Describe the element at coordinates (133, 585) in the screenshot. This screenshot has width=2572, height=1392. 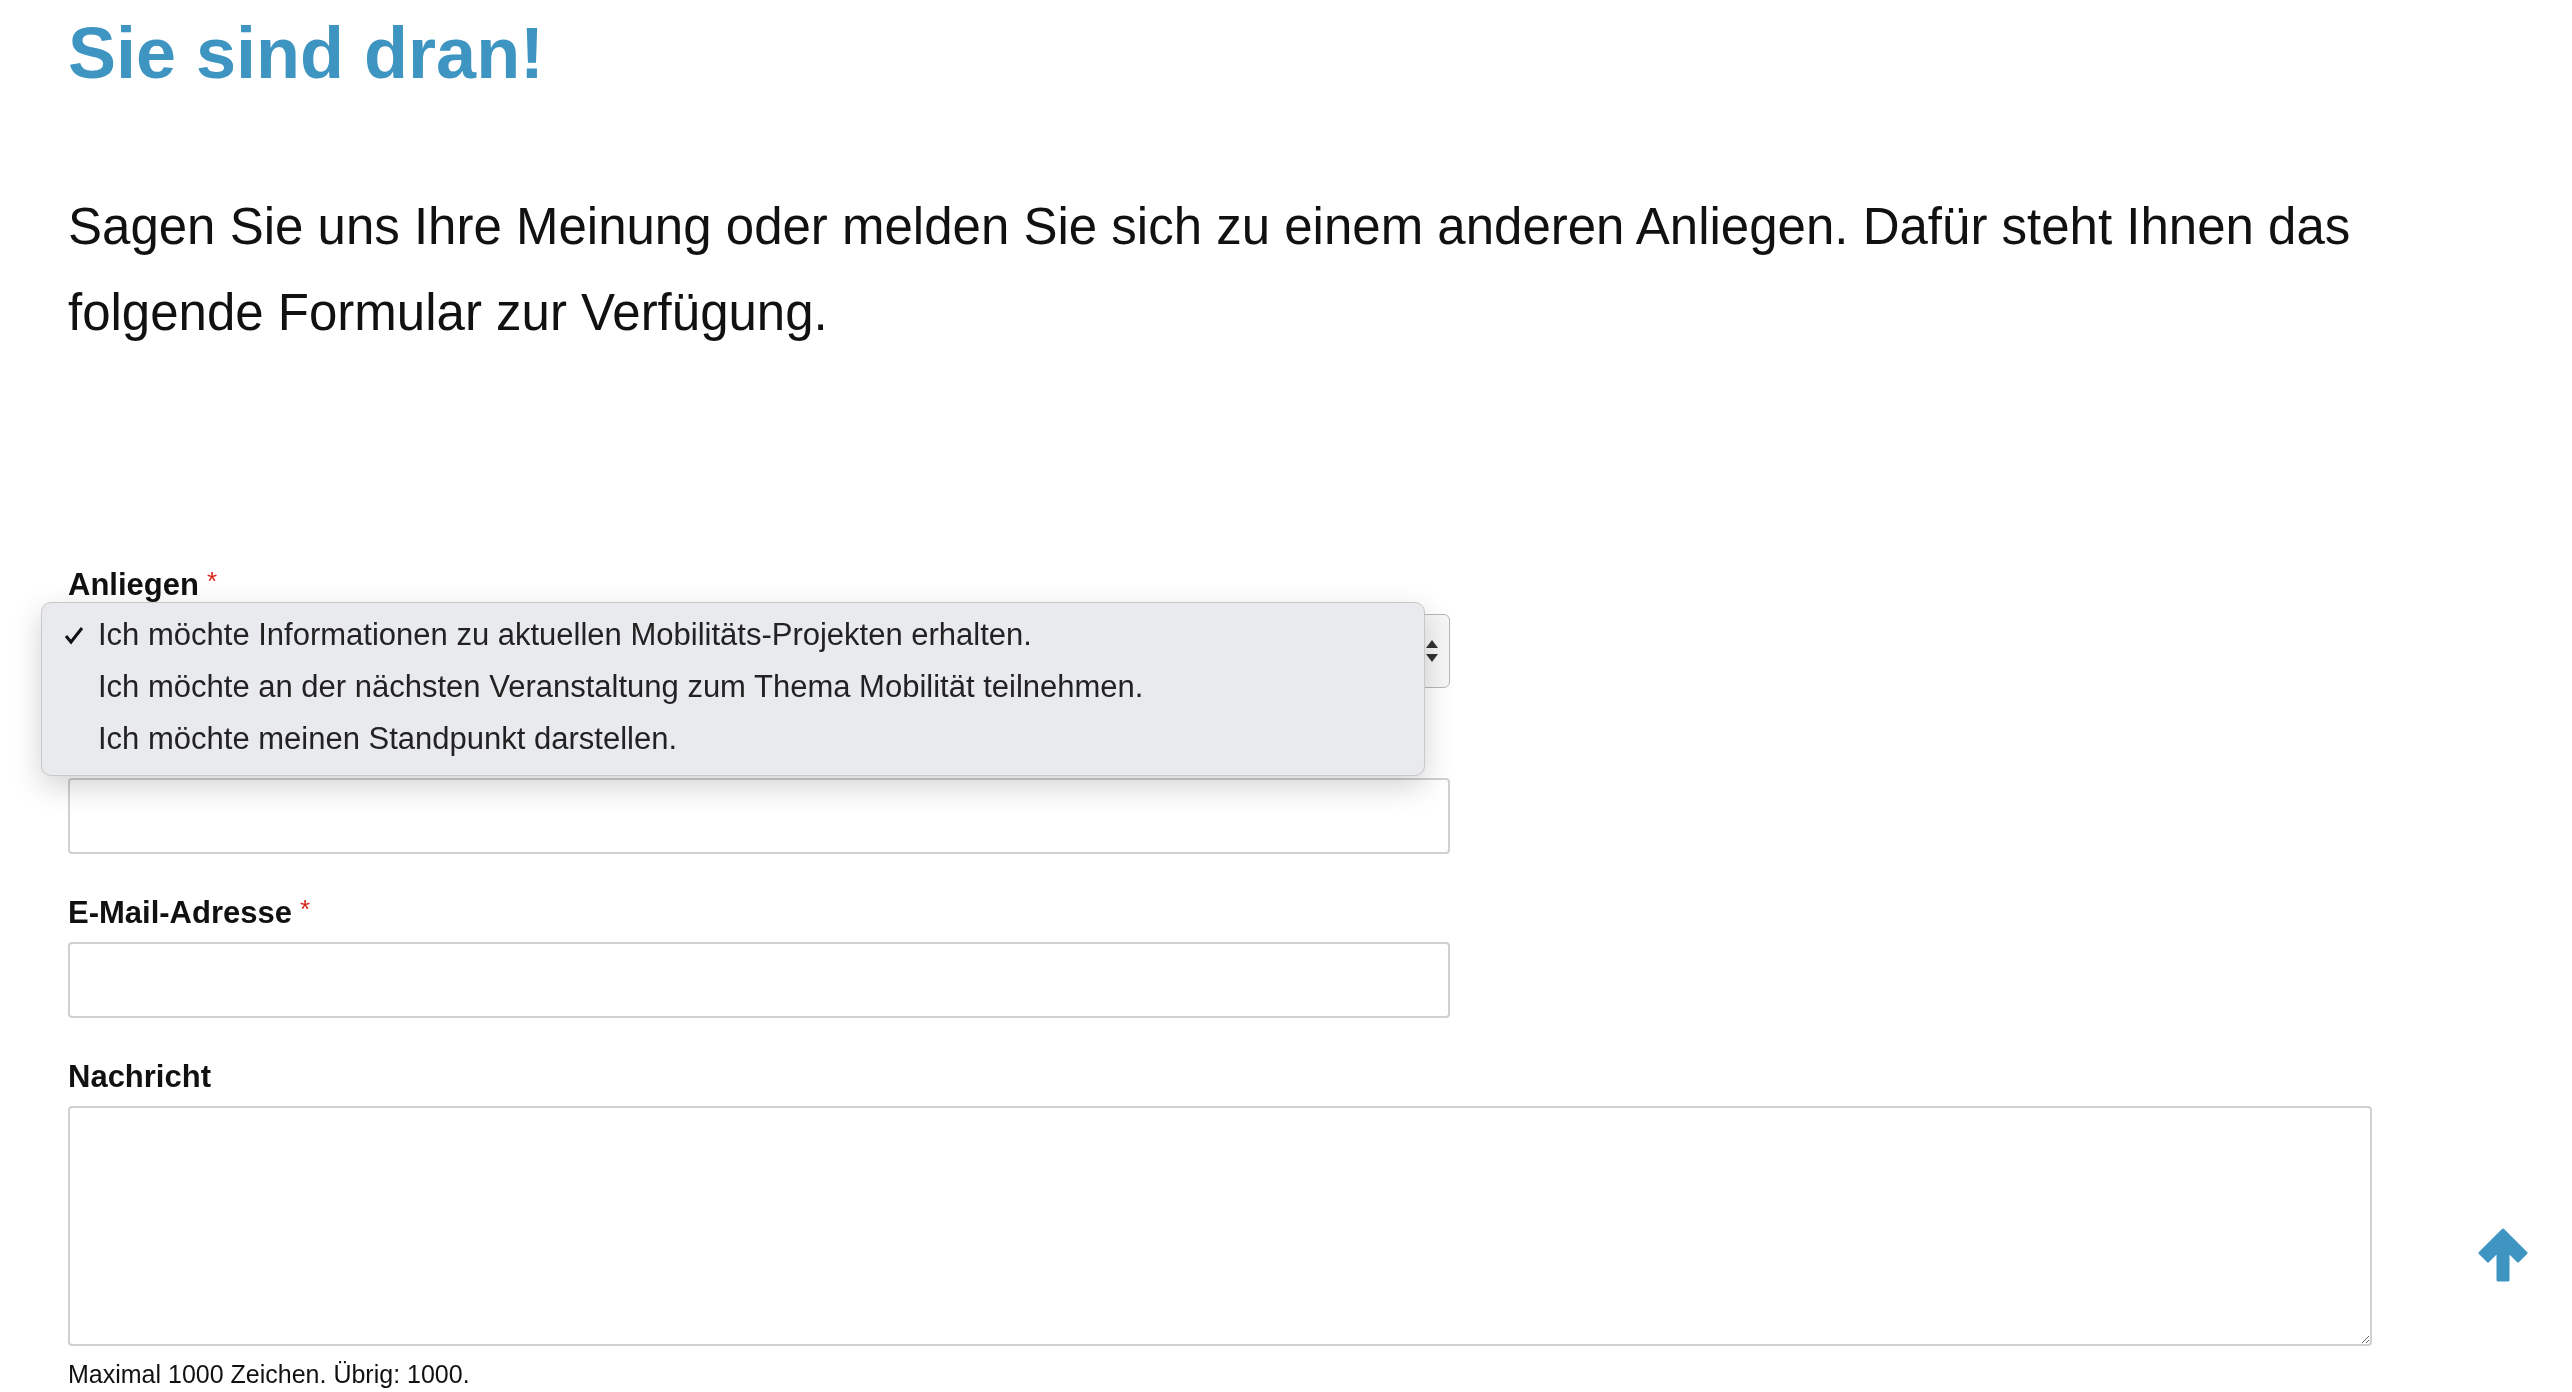
I see `field-label: Anliegen` at that location.